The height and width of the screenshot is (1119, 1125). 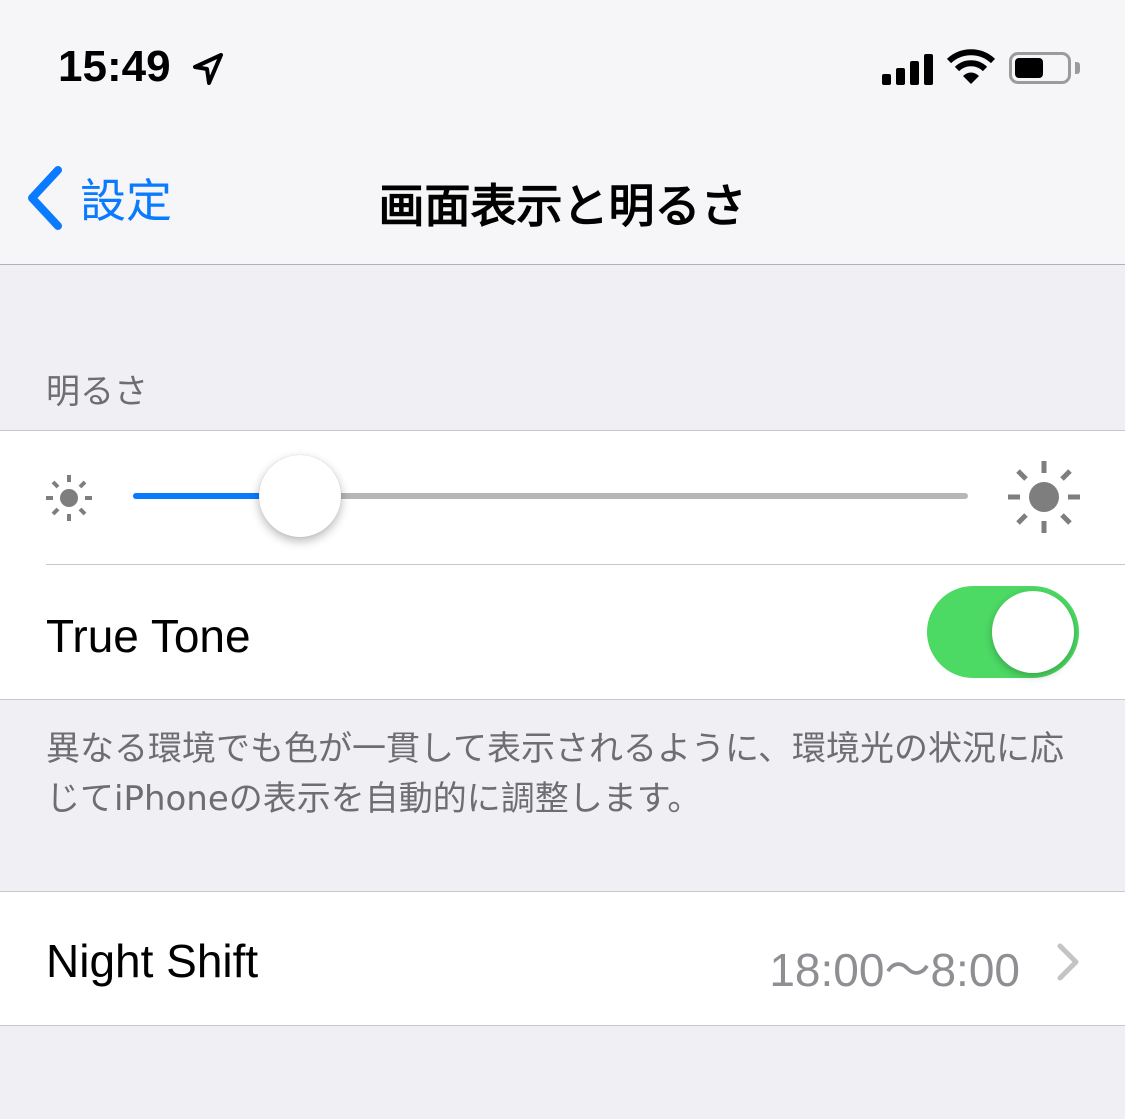 I want to click on cellular-signal-icon, so click(x=907, y=69).